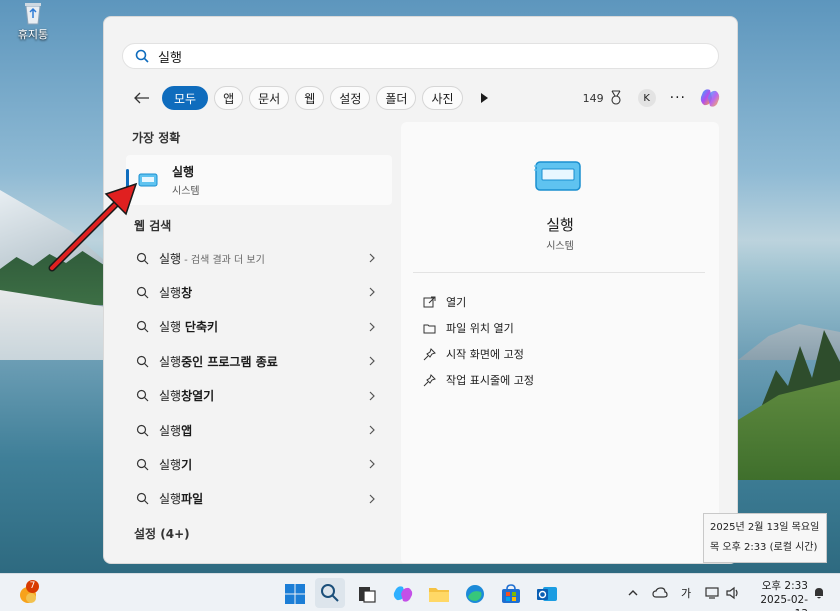 The width and height of the screenshot is (840, 611). Describe the element at coordinates (712, 593) in the screenshot. I see `network-icon` at that location.